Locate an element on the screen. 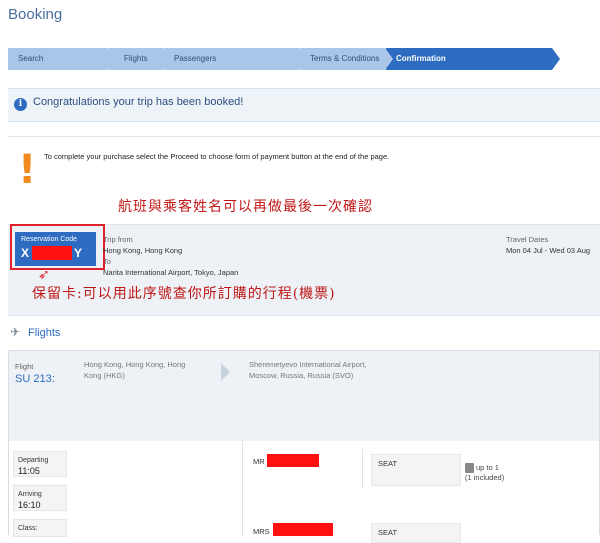  baggage-allowance: up to 1 (1 included) is located at coordinates (484, 473).